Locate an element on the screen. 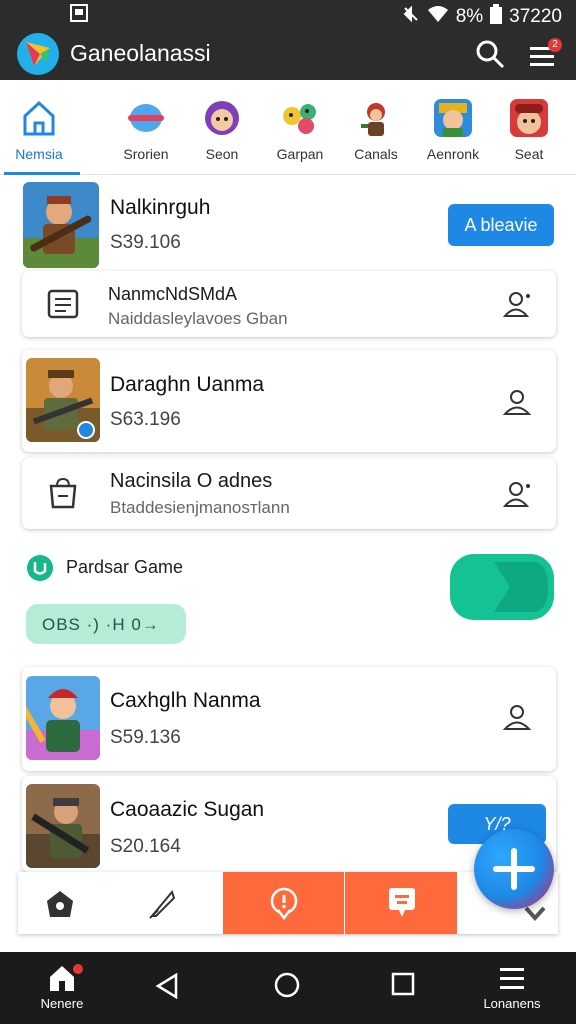  wifi-icon is located at coordinates (438, 17).